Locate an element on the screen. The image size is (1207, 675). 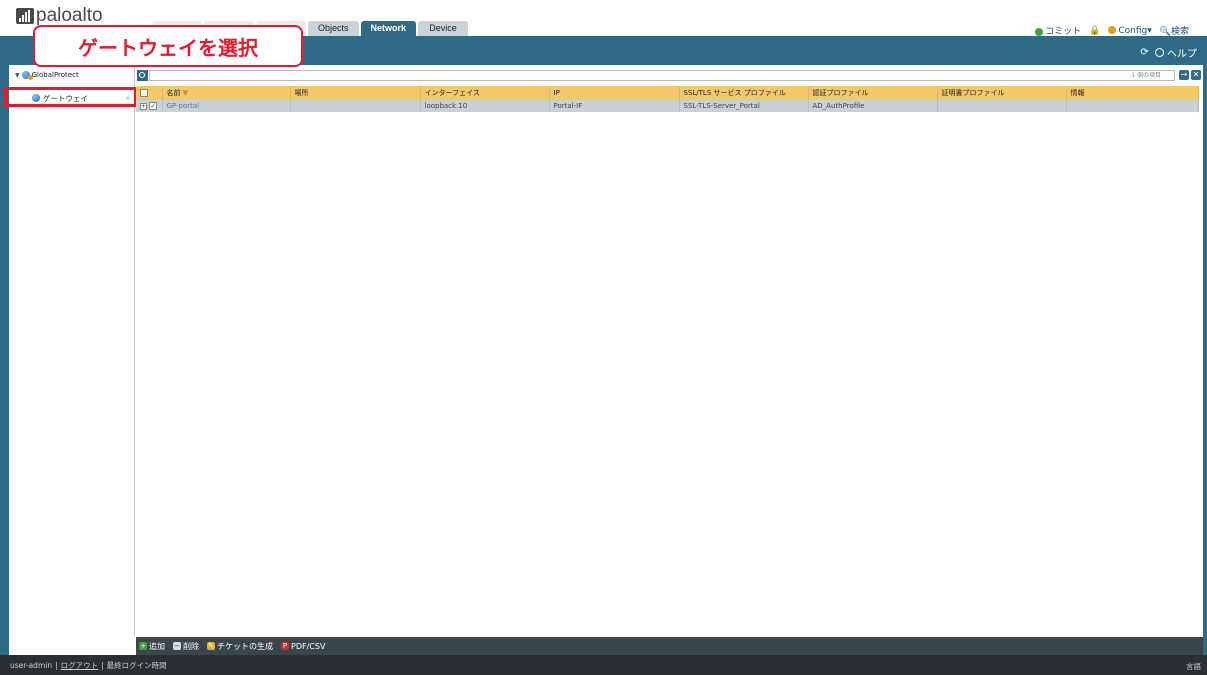
ticket-icon: ✎ is located at coordinates (211, 646).